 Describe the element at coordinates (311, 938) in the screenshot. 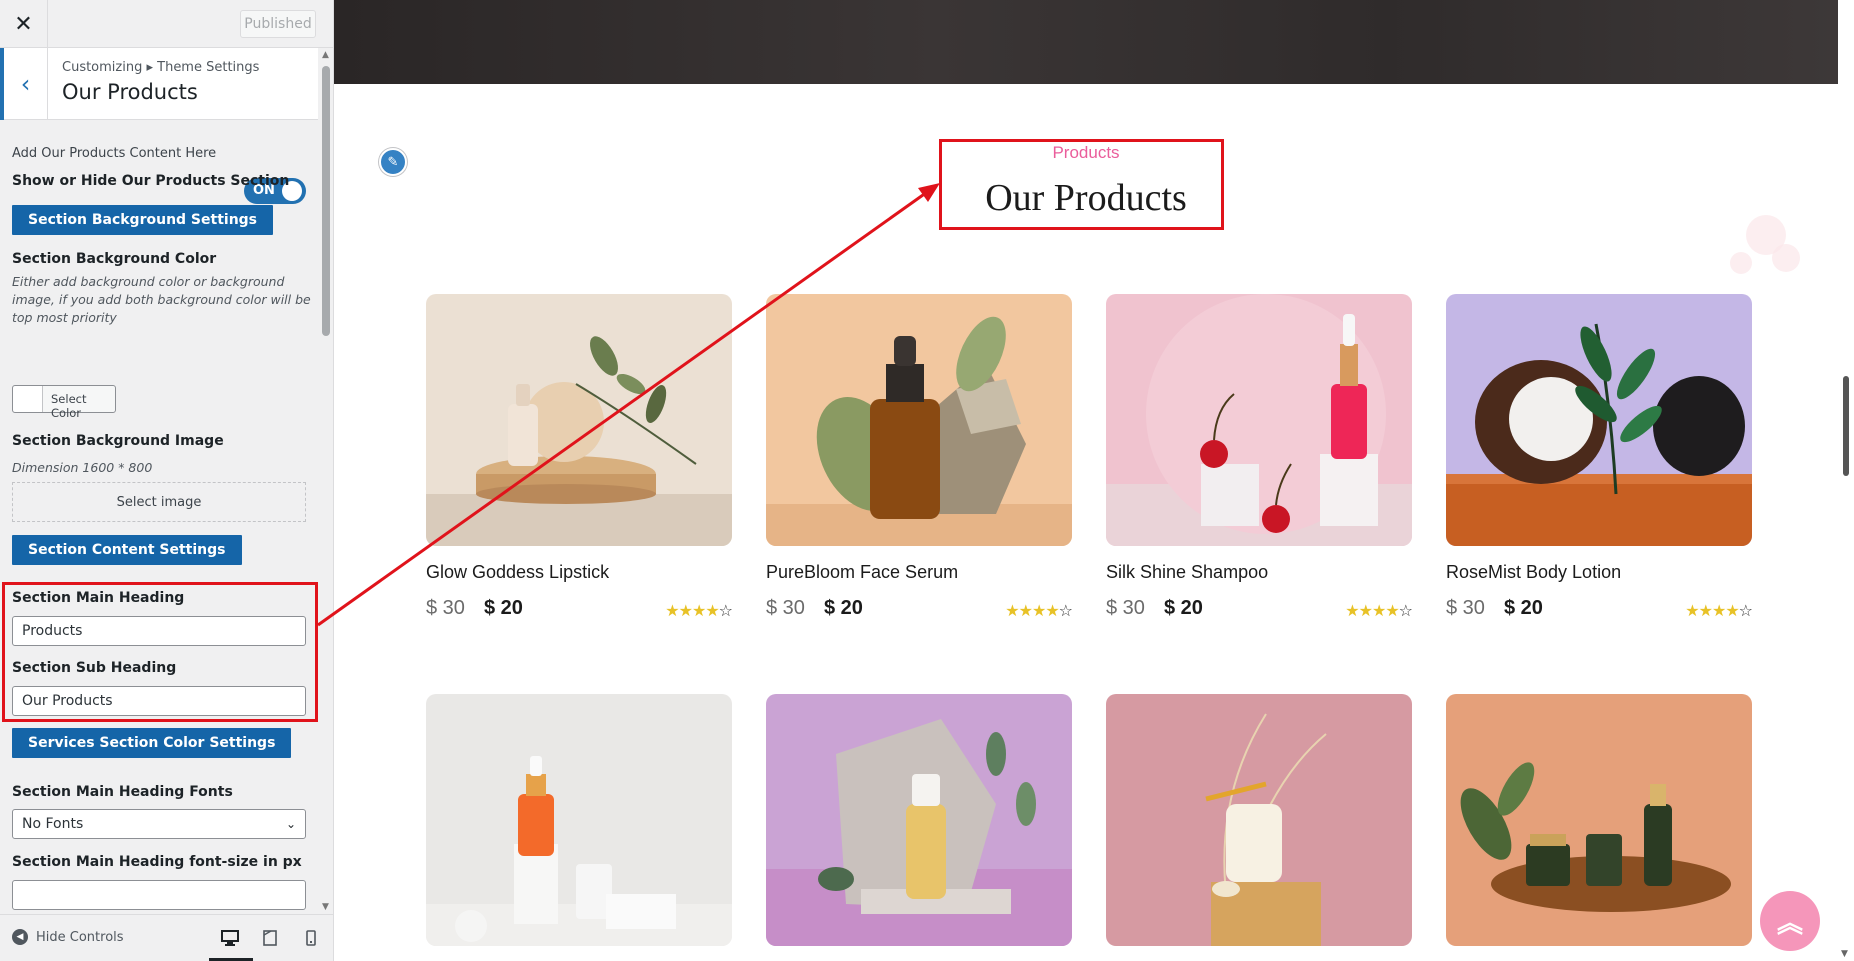

I see `mobile-preview-icon` at that location.